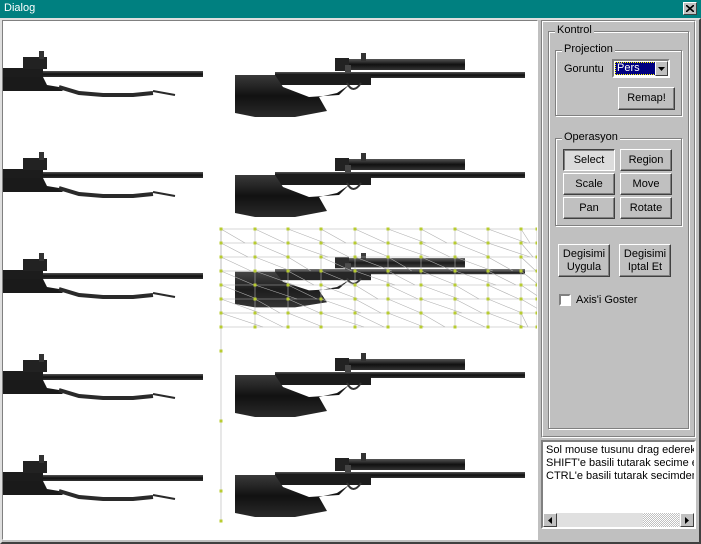  What do you see at coordinates (589, 160) in the screenshot?
I see `select-button: Select` at bounding box center [589, 160].